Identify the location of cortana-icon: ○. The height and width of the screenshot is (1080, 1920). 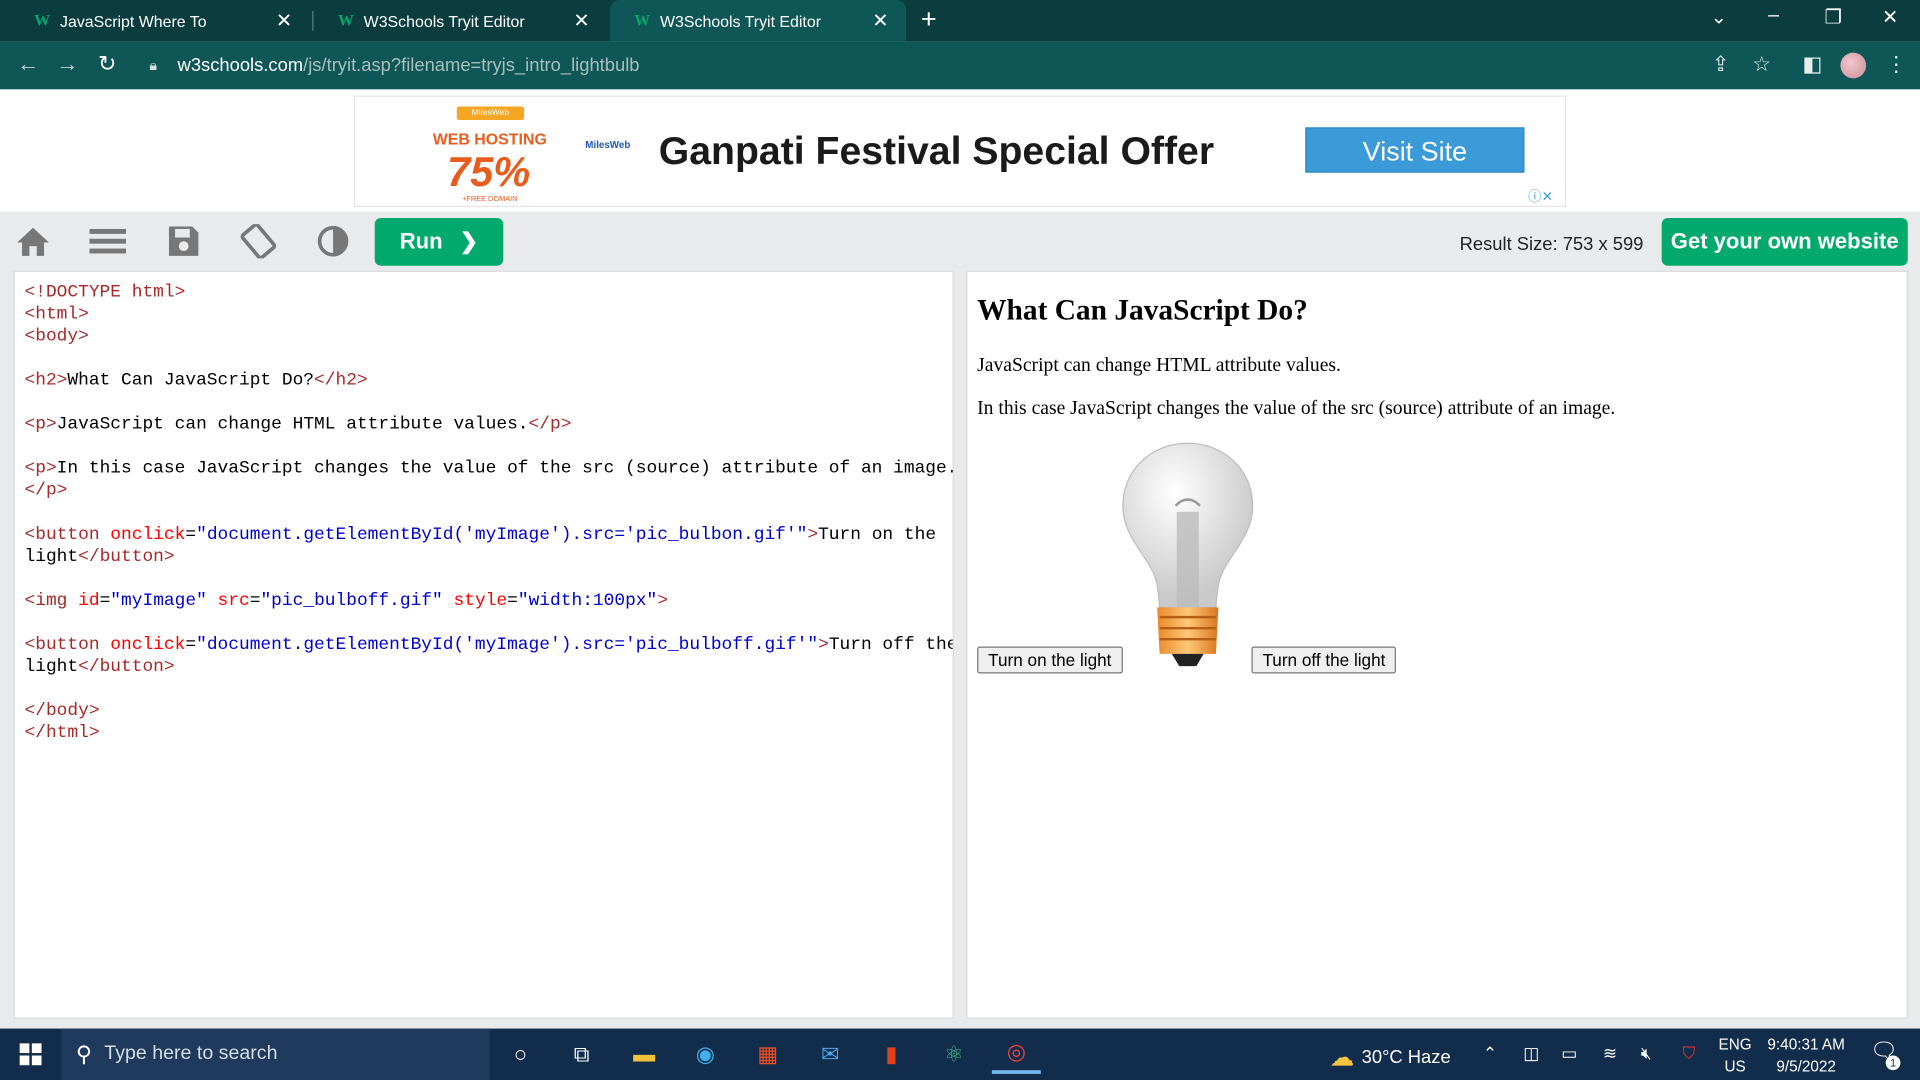
(520, 1054).